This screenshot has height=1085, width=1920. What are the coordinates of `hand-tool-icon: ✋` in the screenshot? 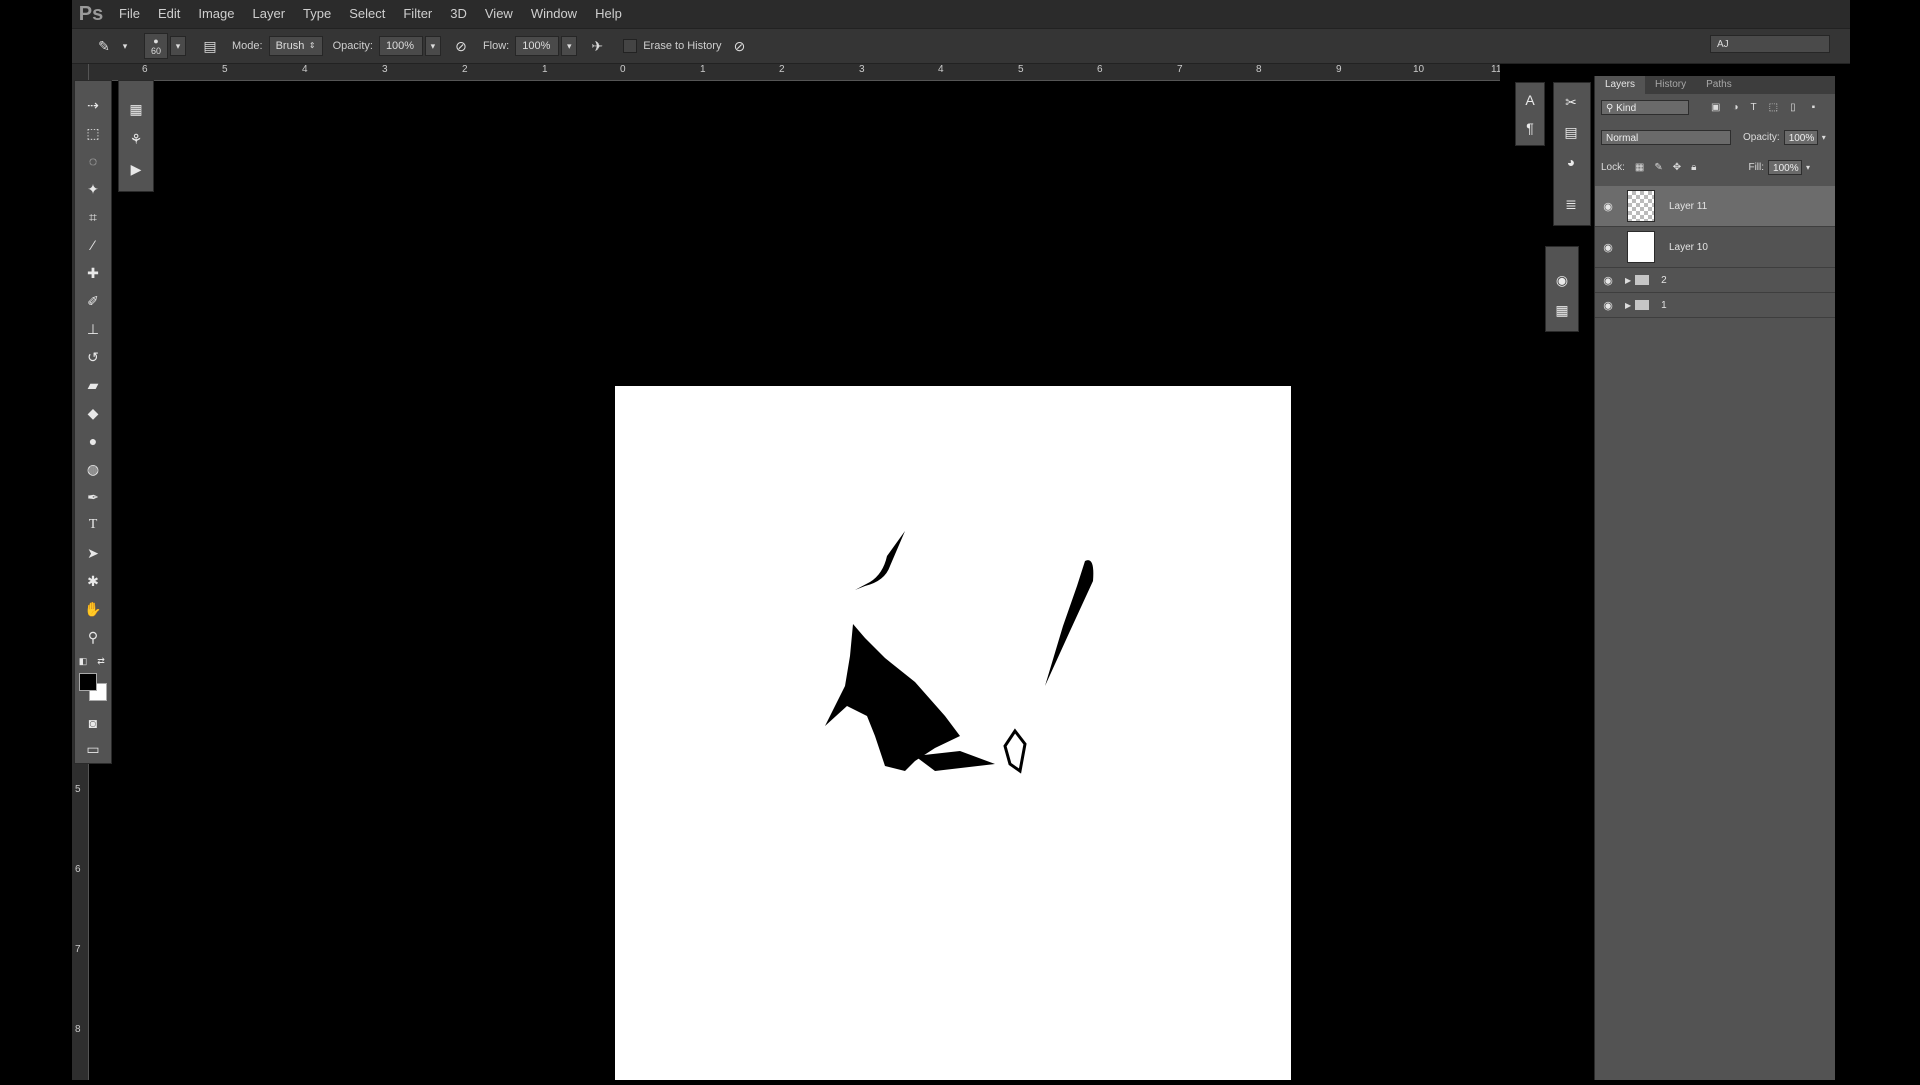 It's located at (93, 609).